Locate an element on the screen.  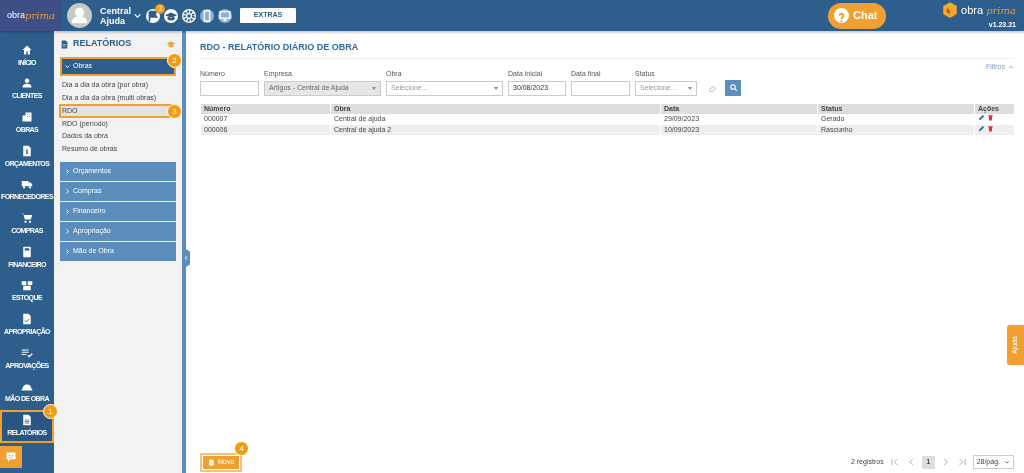
callout-badge: 2 is located at coordinates (174, 60).